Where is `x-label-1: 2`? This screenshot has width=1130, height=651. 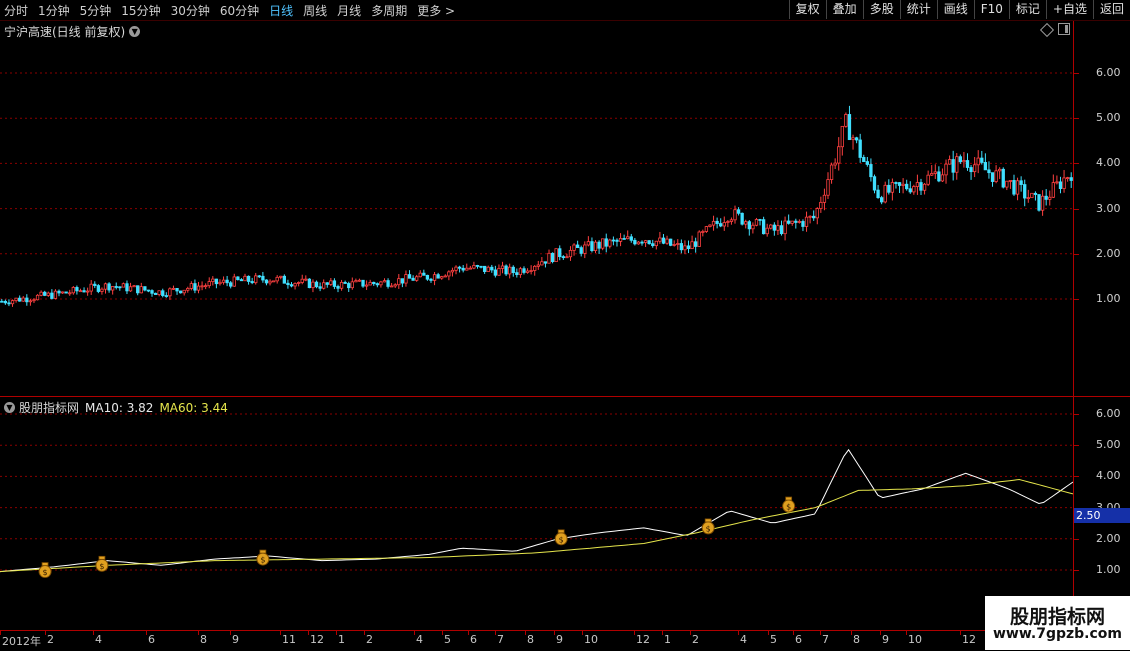 x-label-1: 2 is located at coordinates (50, 639).